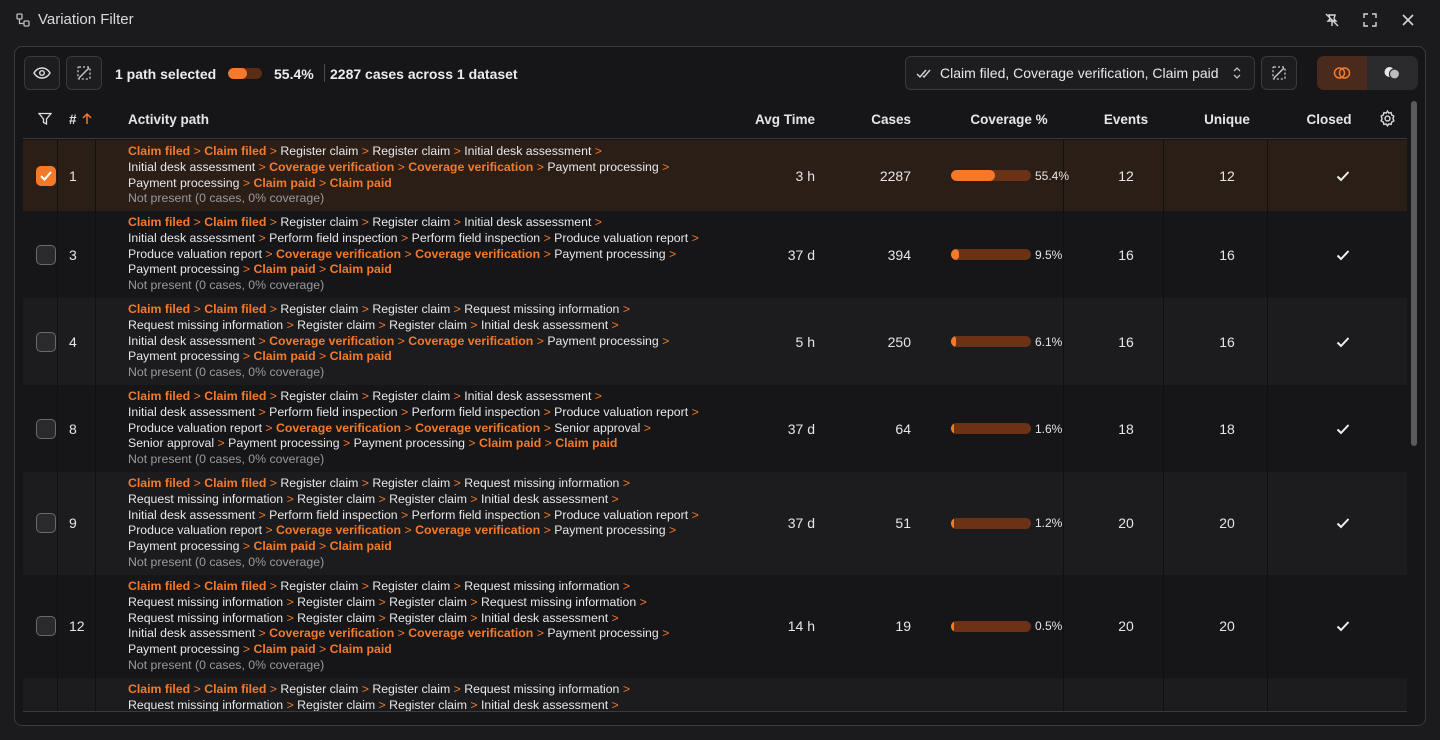  Describe the element at coordinates (1126, 428) in the screenshot. I see `events-cell: 18` at that location.